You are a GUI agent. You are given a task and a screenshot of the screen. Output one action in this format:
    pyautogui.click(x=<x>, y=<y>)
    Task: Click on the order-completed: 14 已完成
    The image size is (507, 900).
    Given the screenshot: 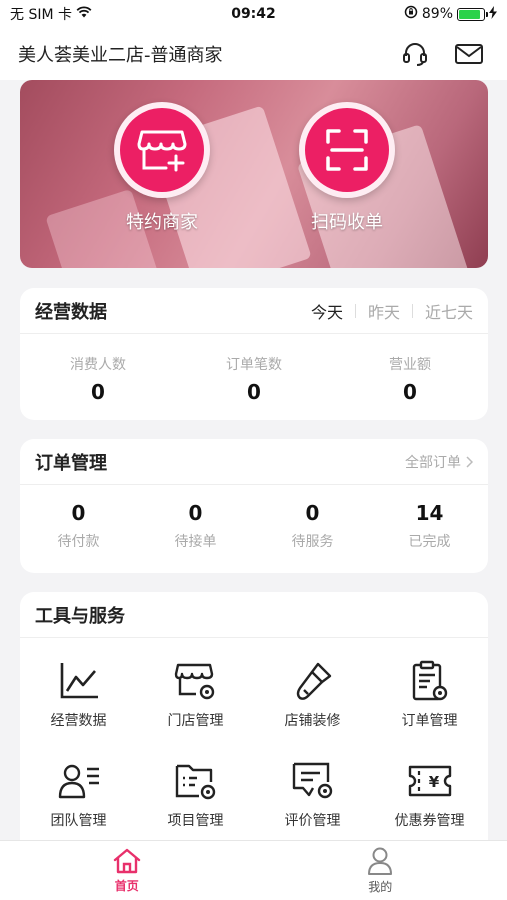 What is the action you would take?
    pyautogui.click(x=429, y=526)
    